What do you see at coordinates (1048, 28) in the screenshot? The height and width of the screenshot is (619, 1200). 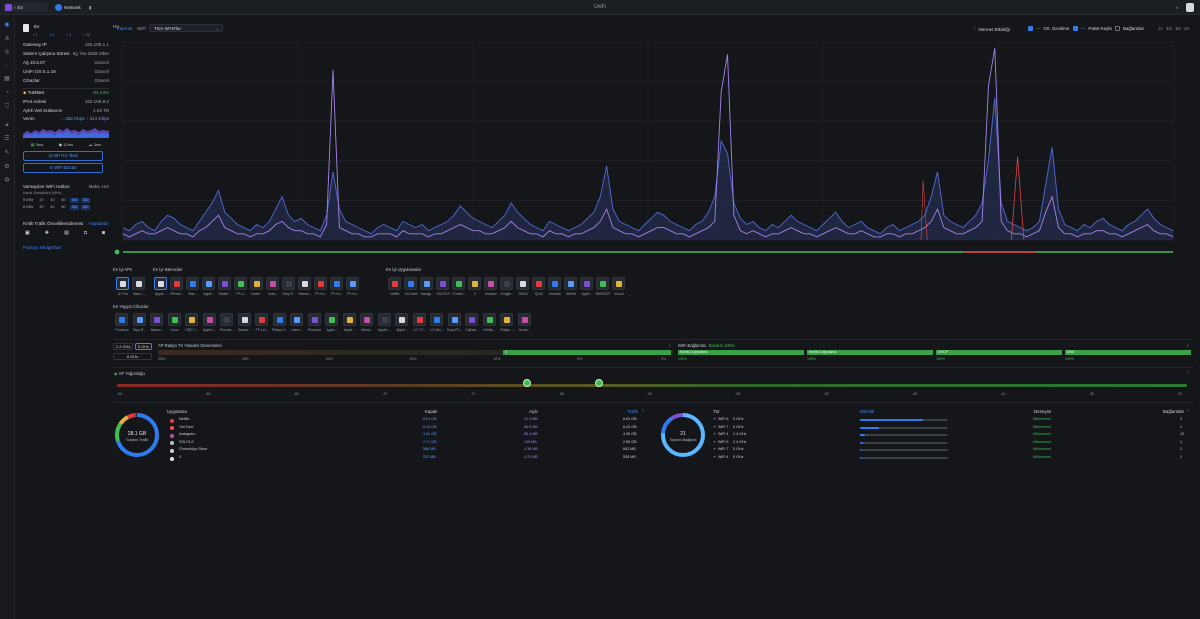 I see `legend-latency: — Ort. Gecikme` at bounding box center [1048, 28].